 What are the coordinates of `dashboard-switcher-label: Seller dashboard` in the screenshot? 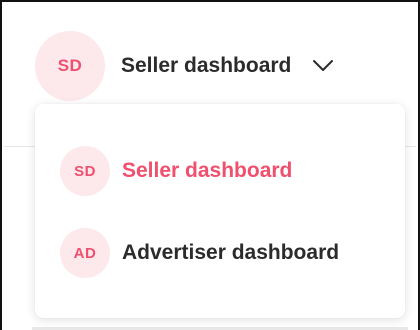 It's located at (206, 65).